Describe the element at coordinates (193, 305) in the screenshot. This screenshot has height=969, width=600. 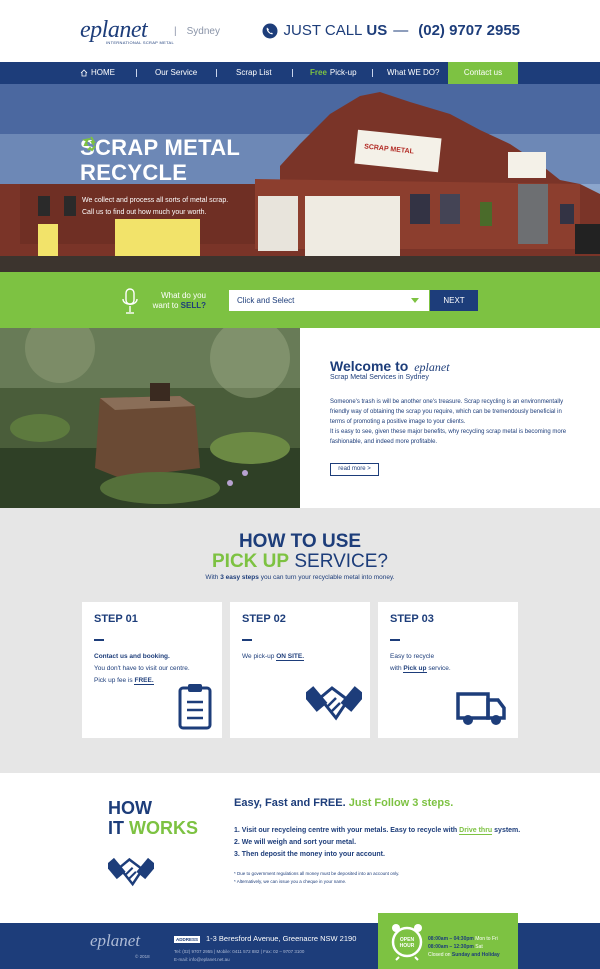
I see `sell-q-highlight: SELL?` at that location.